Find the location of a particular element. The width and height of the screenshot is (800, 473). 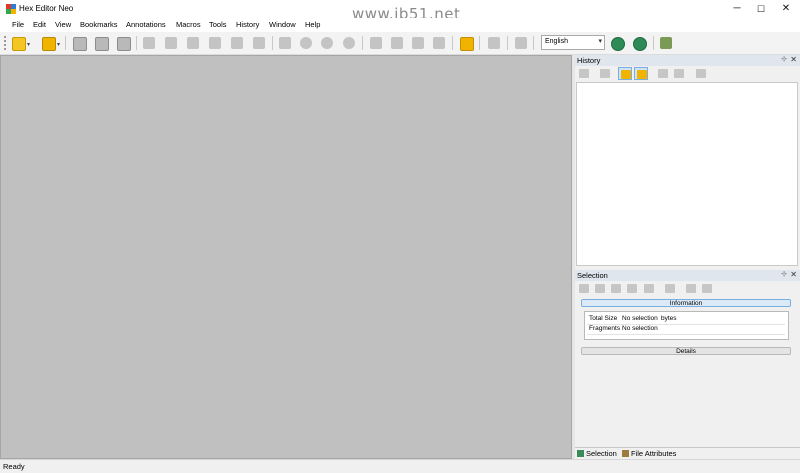

title-bar: Hex Editor Neo www.jb51.net ─ ☐ ✕ is located at coordinates (400, 11).